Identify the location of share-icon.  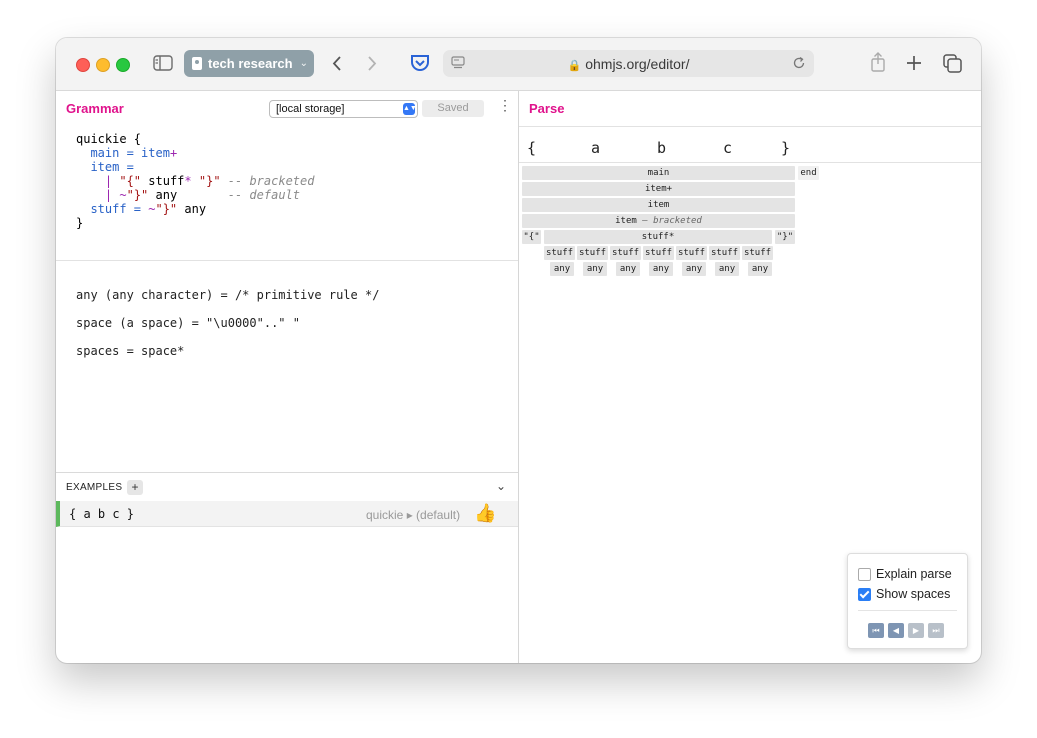
(878, 62).